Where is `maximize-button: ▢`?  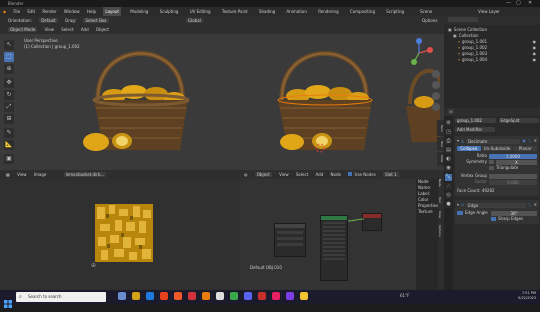 maximize-button: ▢ is located at coordinates (518, 3).